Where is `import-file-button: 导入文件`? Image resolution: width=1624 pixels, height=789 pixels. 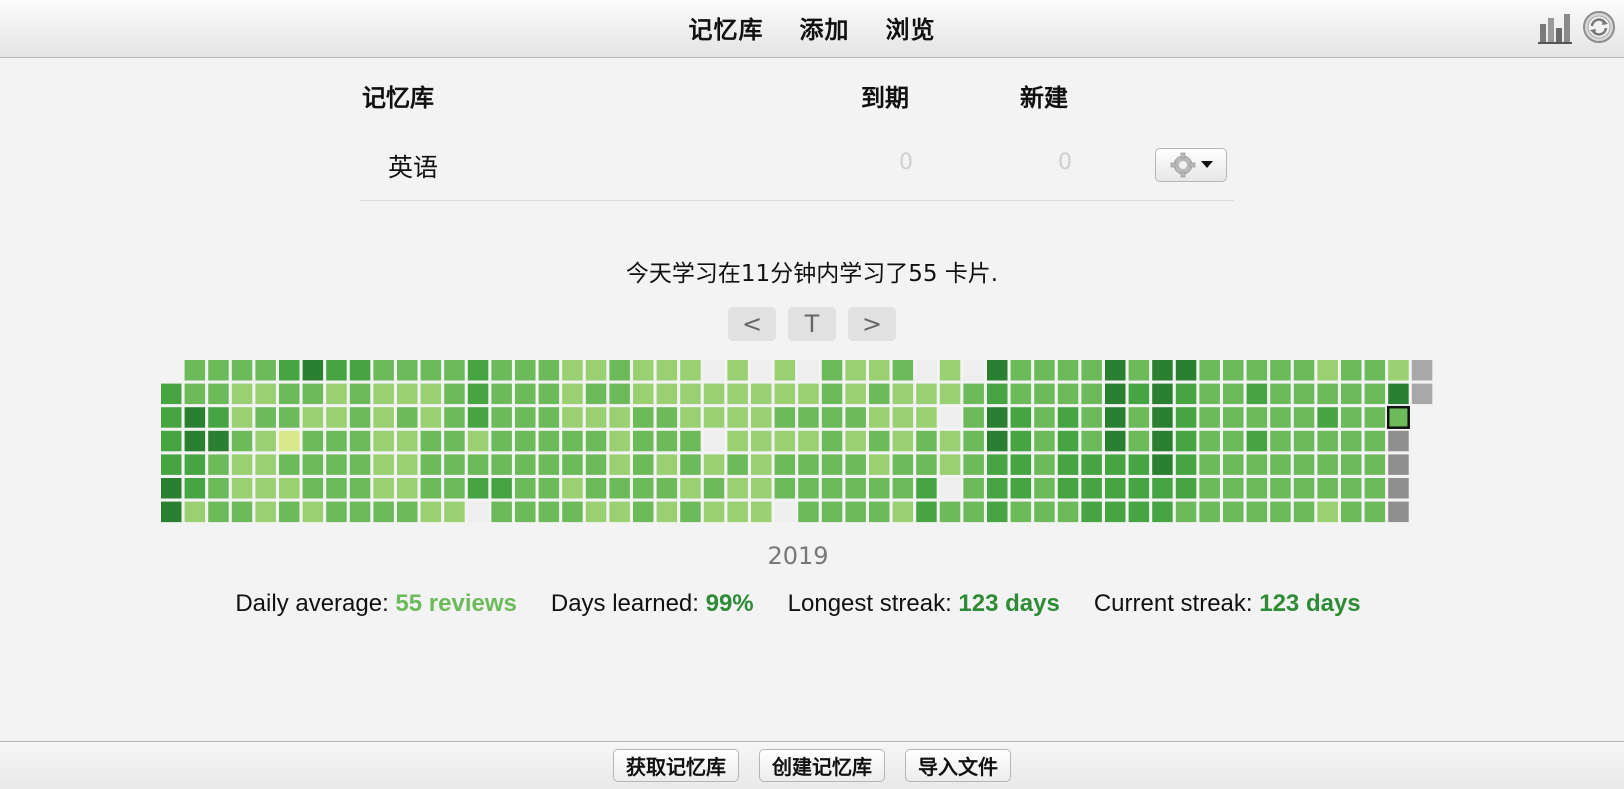
import-file-button: 导入文件 is located at coordinates (958, 765).